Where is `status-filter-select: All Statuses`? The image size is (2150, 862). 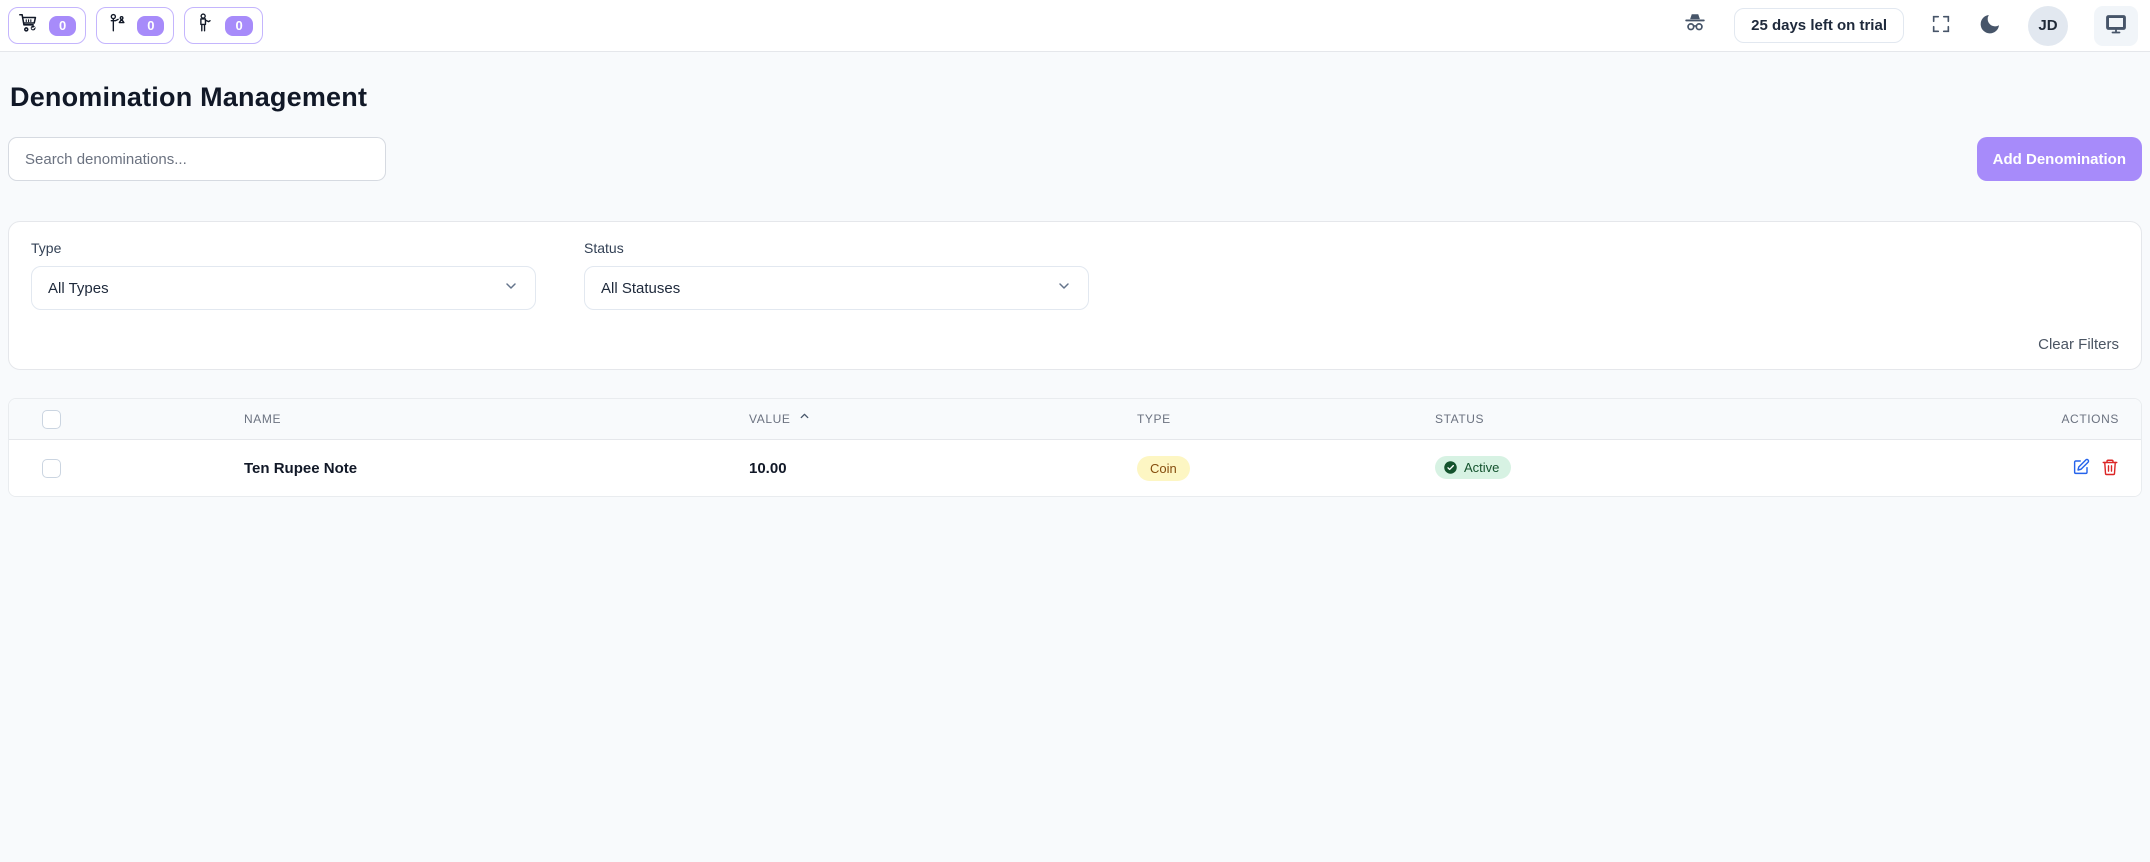 status-filter-select: All Statuses is located at coordinates (836, 288).